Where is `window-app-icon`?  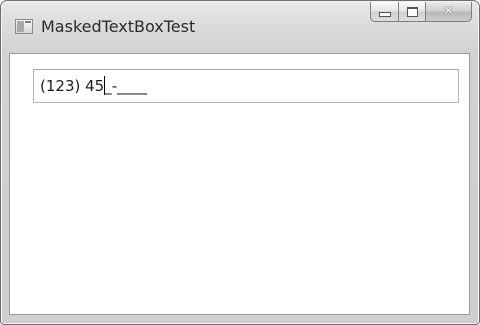 window-app-icon is located at coordinates (24, 26).